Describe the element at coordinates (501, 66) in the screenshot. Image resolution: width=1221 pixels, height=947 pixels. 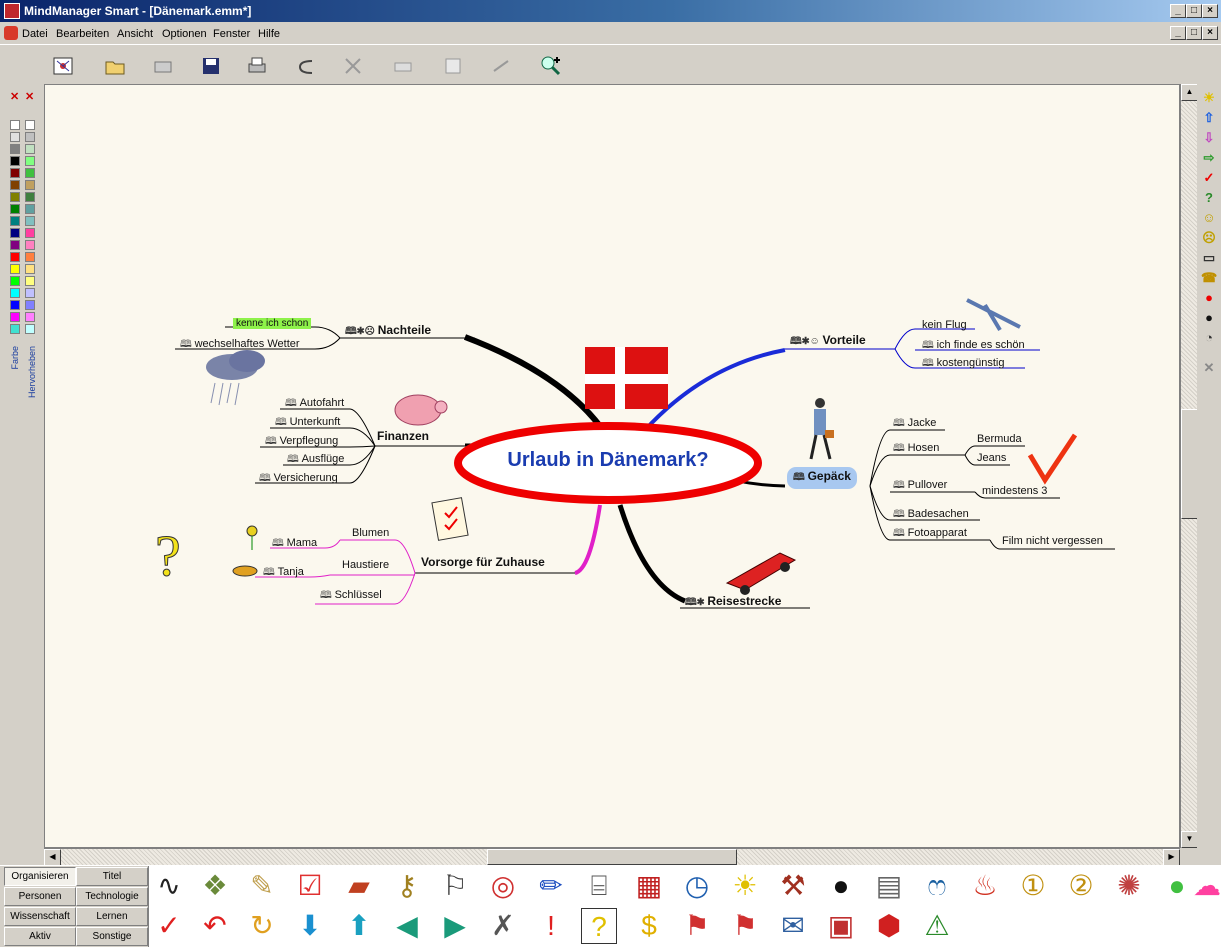
I see `redo-icon` at that location.